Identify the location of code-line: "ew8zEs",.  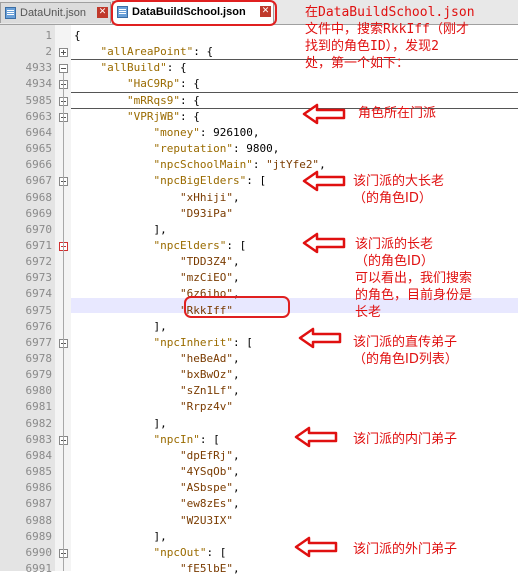
(209, 503).